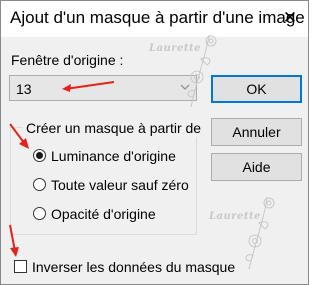 Image resolution: width=320 pixels, height=285 pixels. Describe the element at coordinates (24, 89) in the screenshot. I see `source-window-value: 13` at that location.